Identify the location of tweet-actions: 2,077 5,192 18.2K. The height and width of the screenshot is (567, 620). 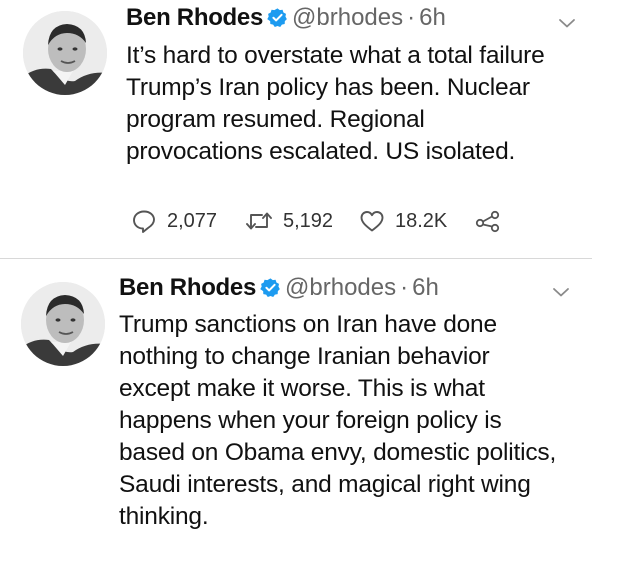
(316, 221).